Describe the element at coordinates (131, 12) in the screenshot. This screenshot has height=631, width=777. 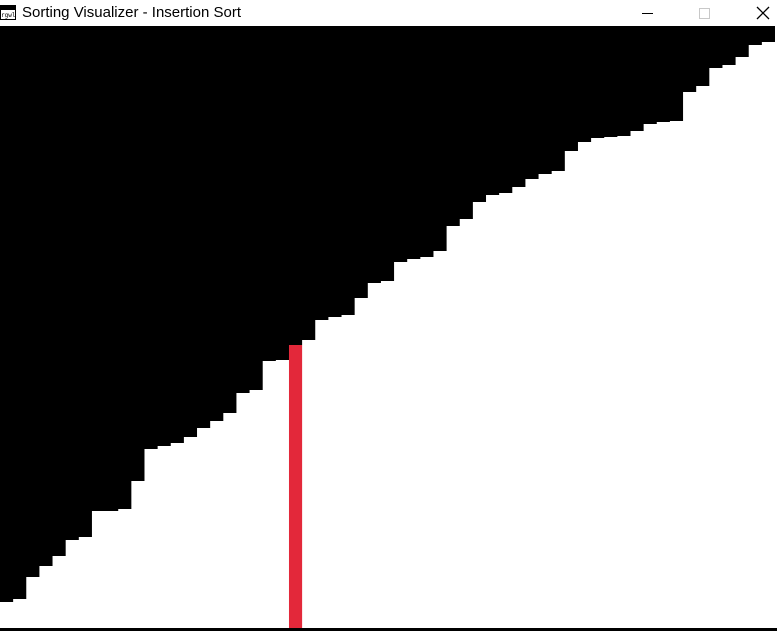
I see `window-title: Sorting Visualizer - Insertion Sort` at that location.